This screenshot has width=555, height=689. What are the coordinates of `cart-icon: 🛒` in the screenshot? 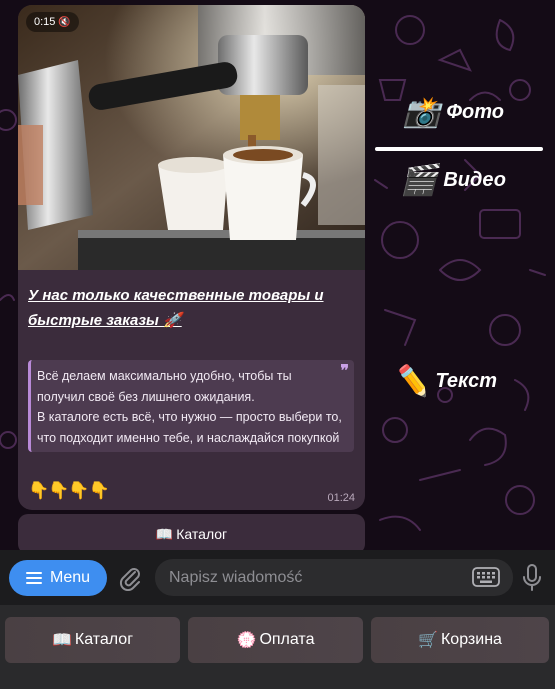 It's located at (428, 640).